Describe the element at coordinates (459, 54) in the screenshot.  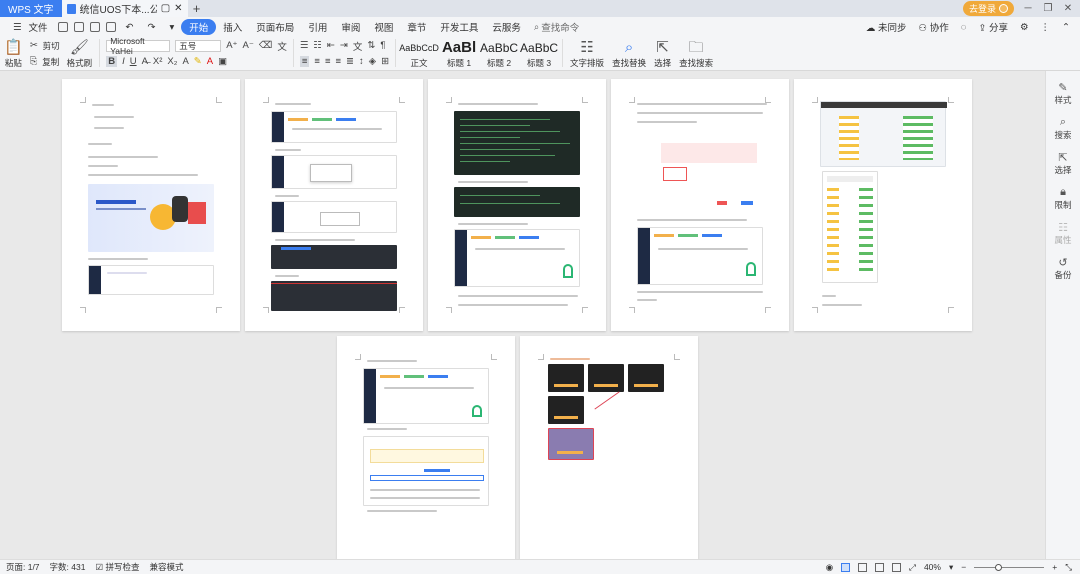
I see `style-heading-1: AaBl 标题 1` at that location.